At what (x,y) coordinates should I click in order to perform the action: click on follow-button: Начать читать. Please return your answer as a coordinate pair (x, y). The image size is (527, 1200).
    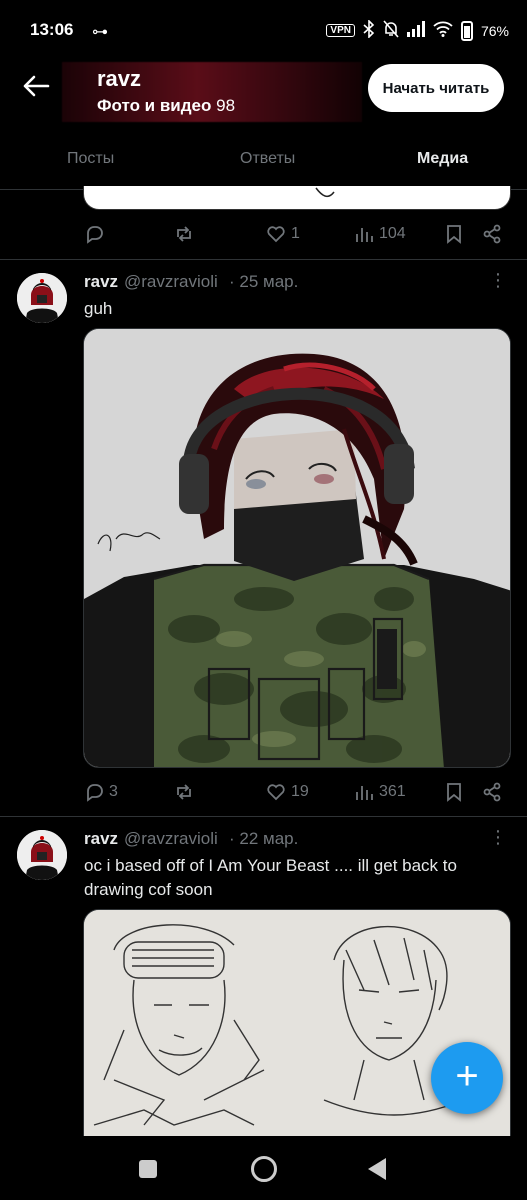
    Looking at the image, I should click on (436, 88).